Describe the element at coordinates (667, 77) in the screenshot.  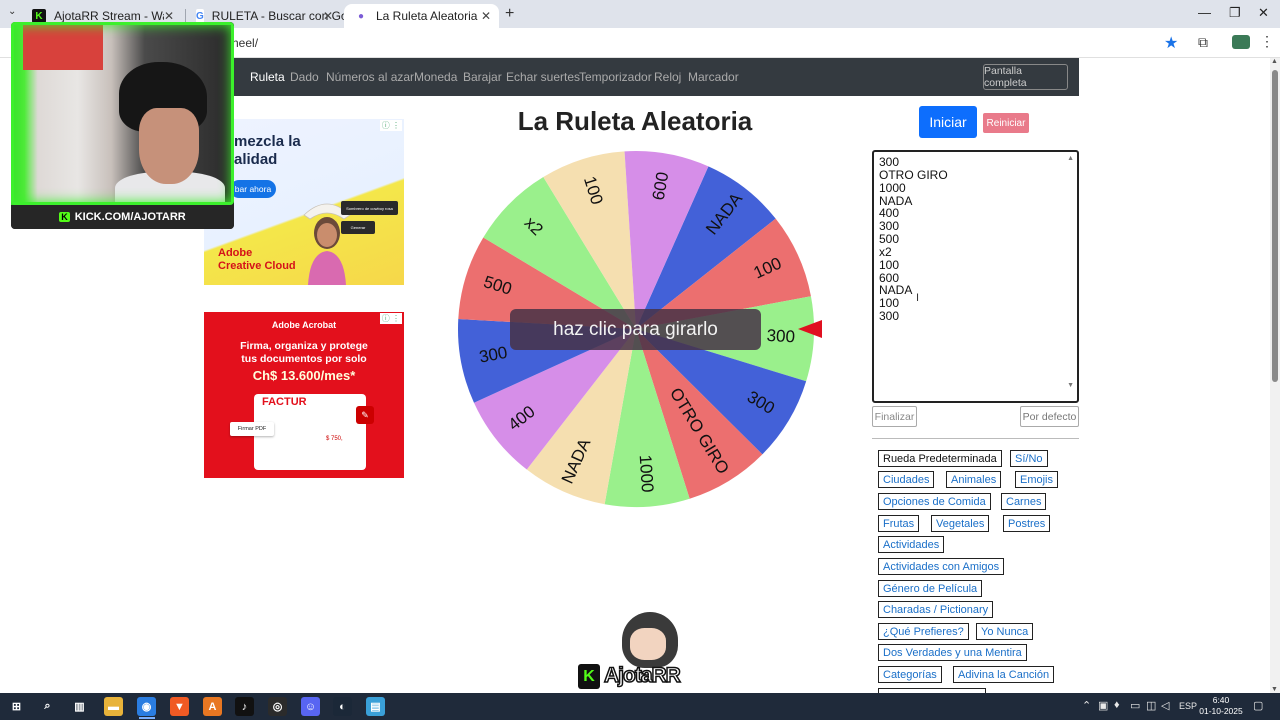
I see `nav-reloj: Reloj` at that location.